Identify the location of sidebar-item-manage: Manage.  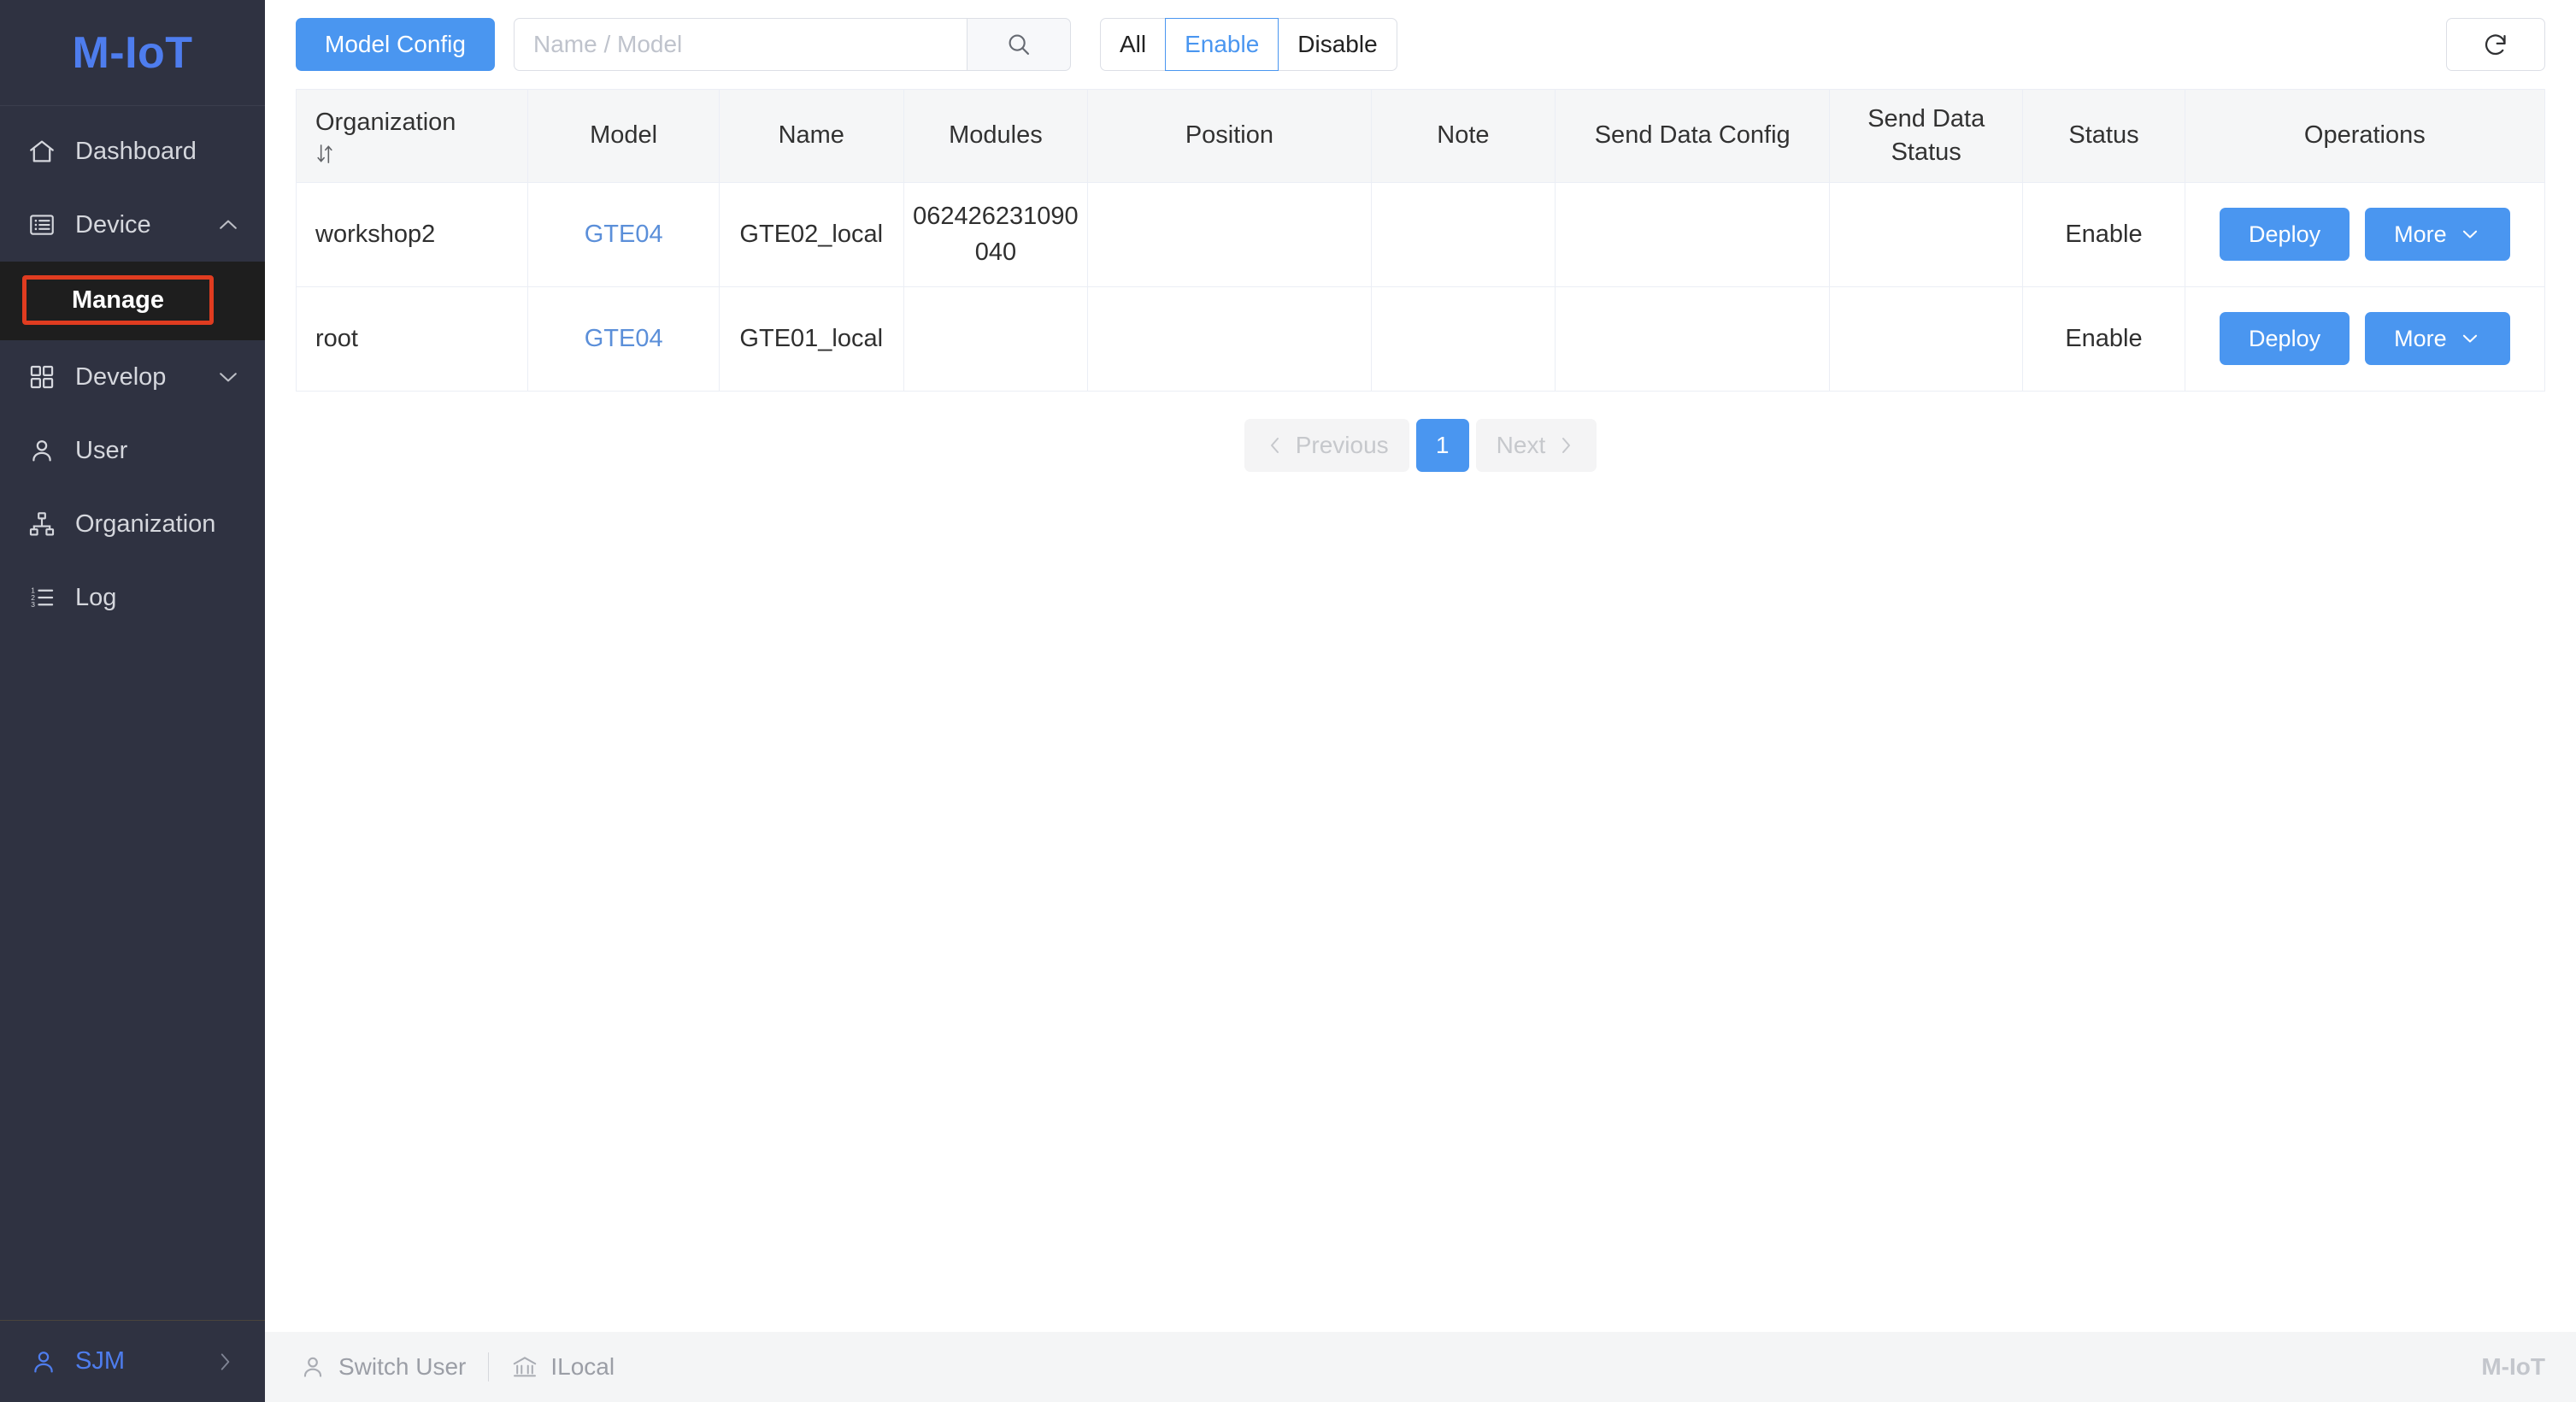
(118, 300).